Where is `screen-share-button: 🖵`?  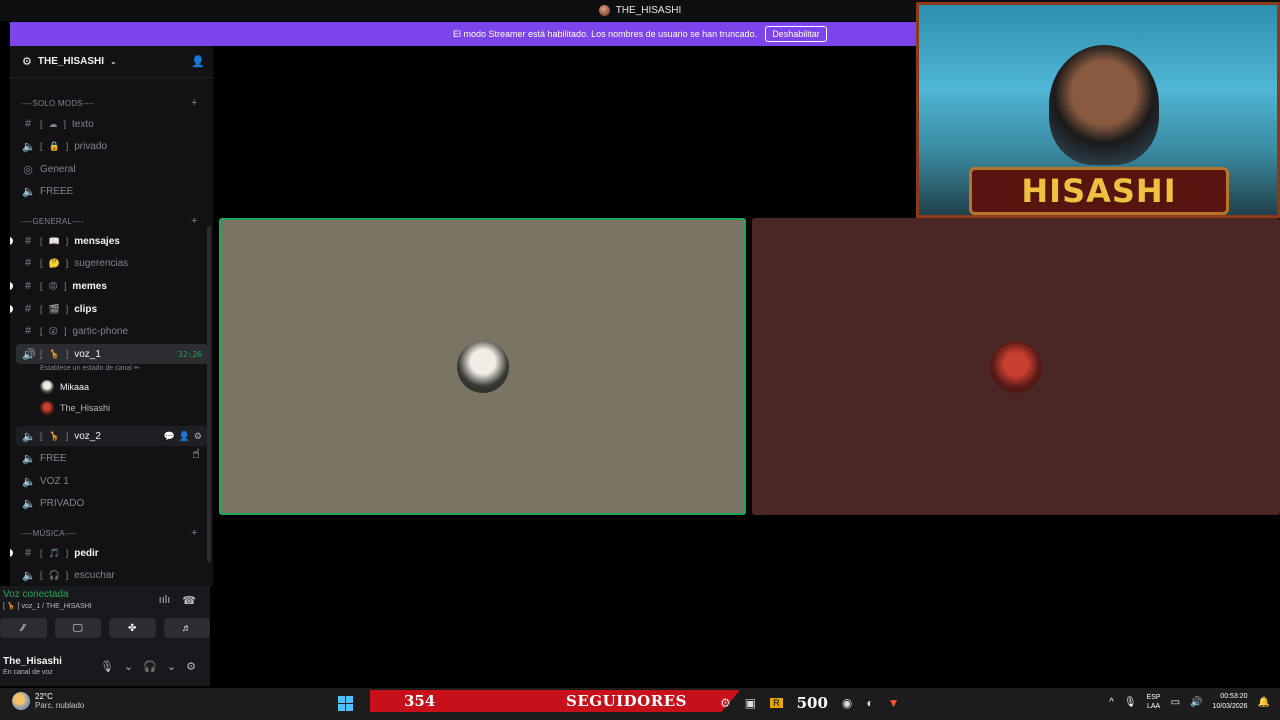 screen-share-button: 🖵 is located at coordinates (77, 628).